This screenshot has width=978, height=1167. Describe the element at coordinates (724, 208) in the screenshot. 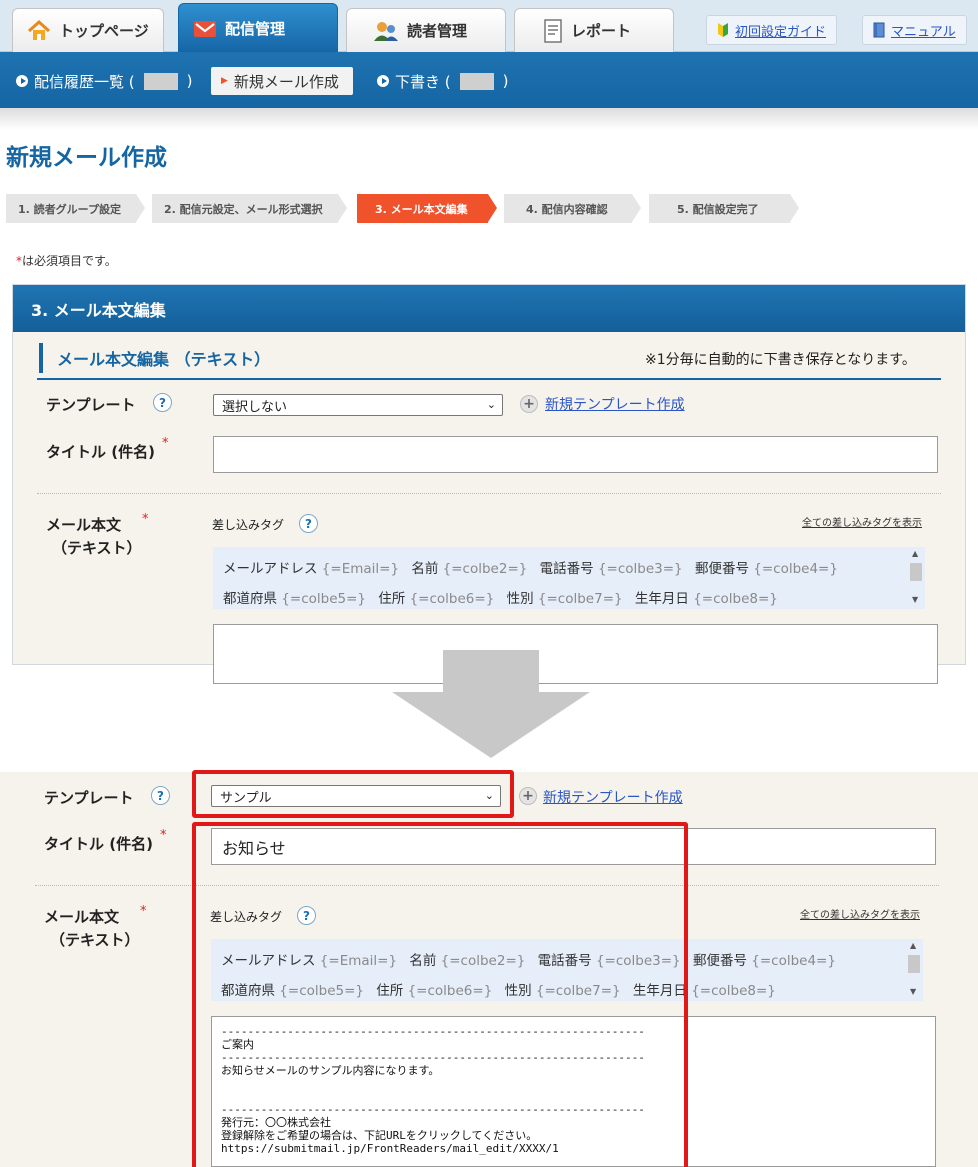

I see `step-5: 5. 配信設定完了` at that location.